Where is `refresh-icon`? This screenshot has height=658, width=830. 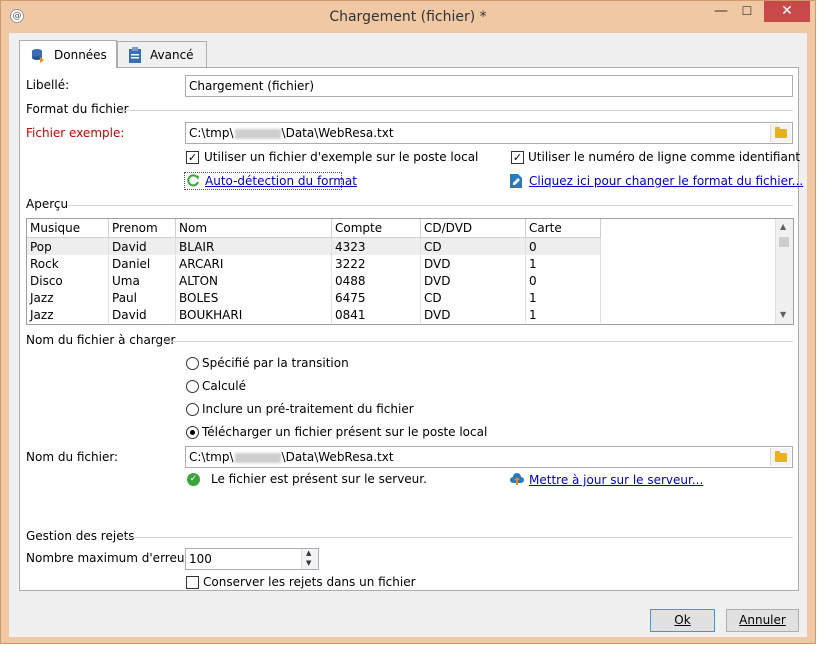 refresh-icon is located at coordinates (193, 180).